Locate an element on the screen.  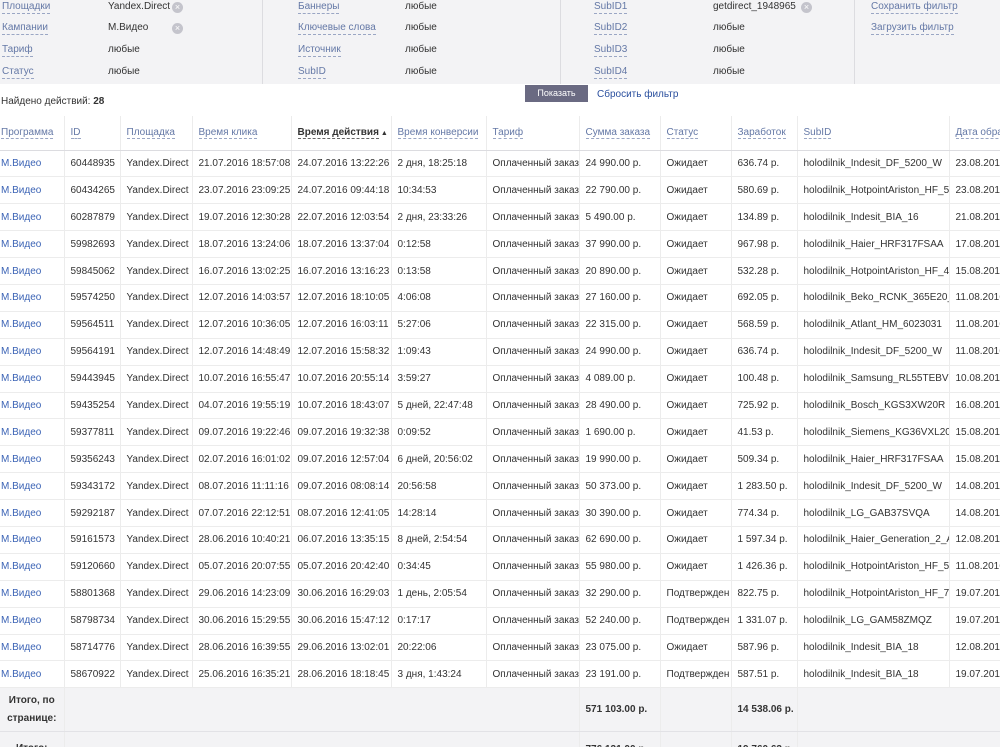
table-cell: 12.07.2016 14:48:49 is located at coordinates (242, 352).